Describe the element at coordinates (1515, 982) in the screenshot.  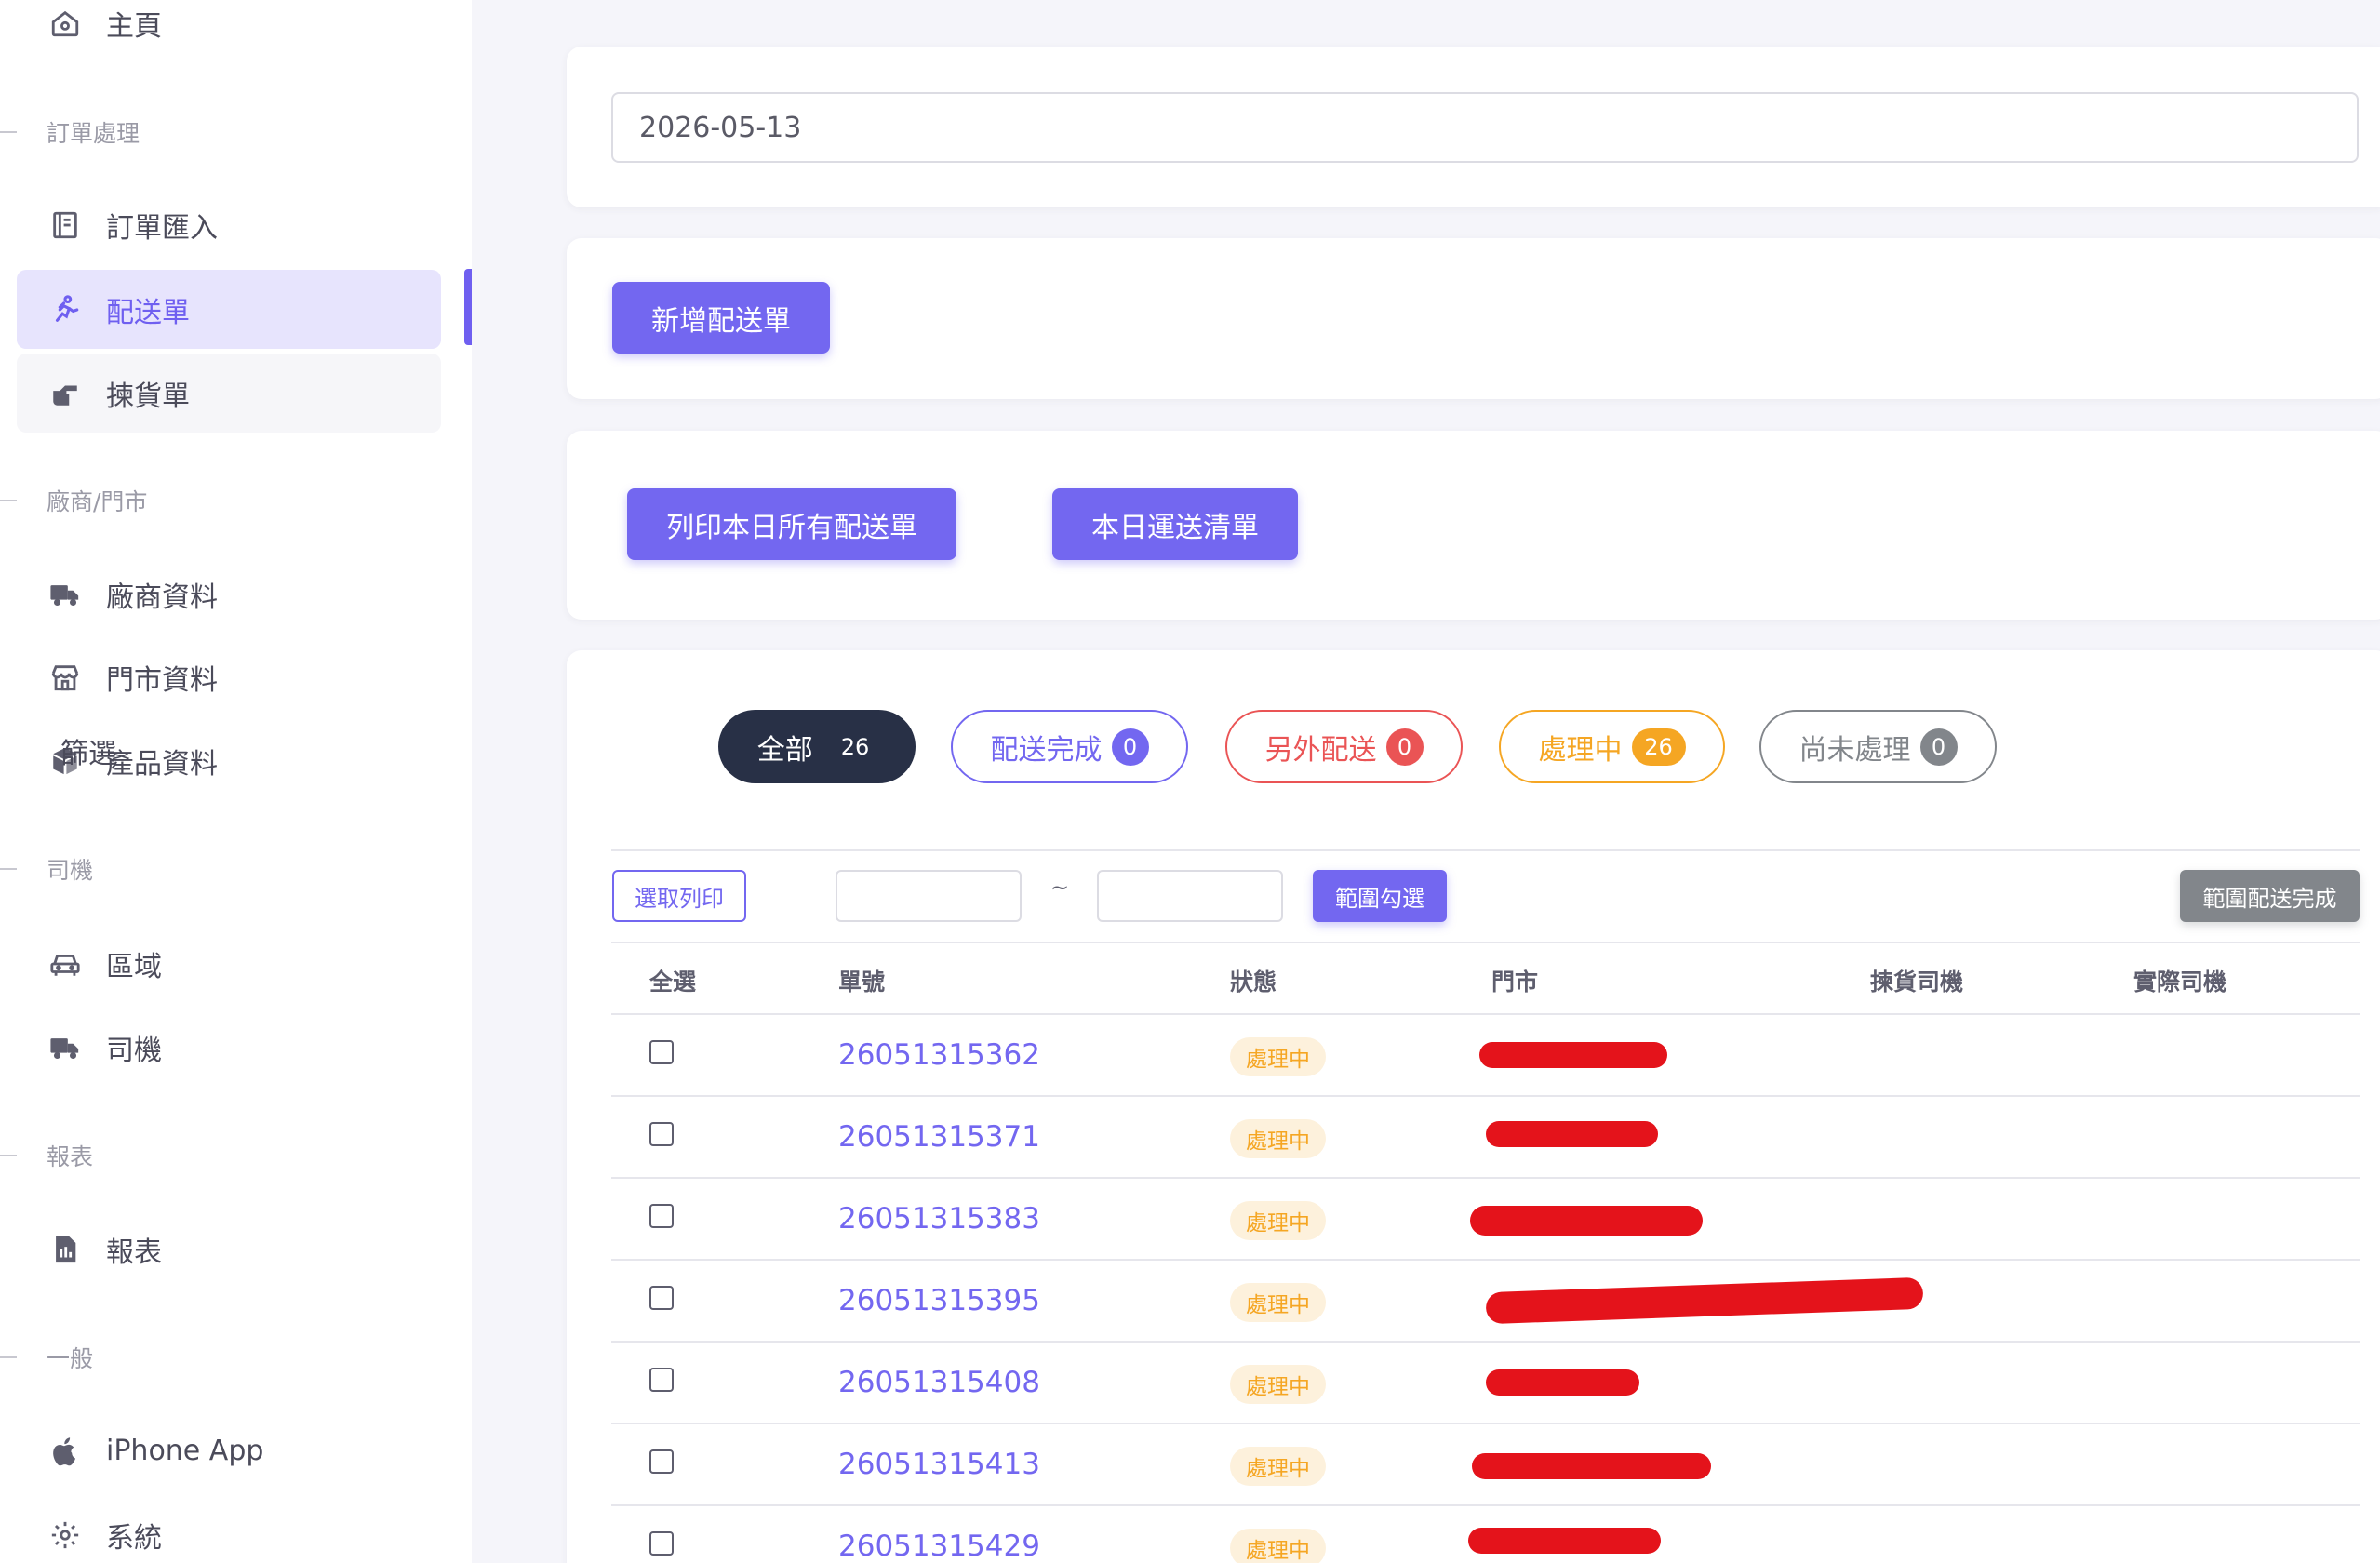
I see `header-store: 門市` at that location.